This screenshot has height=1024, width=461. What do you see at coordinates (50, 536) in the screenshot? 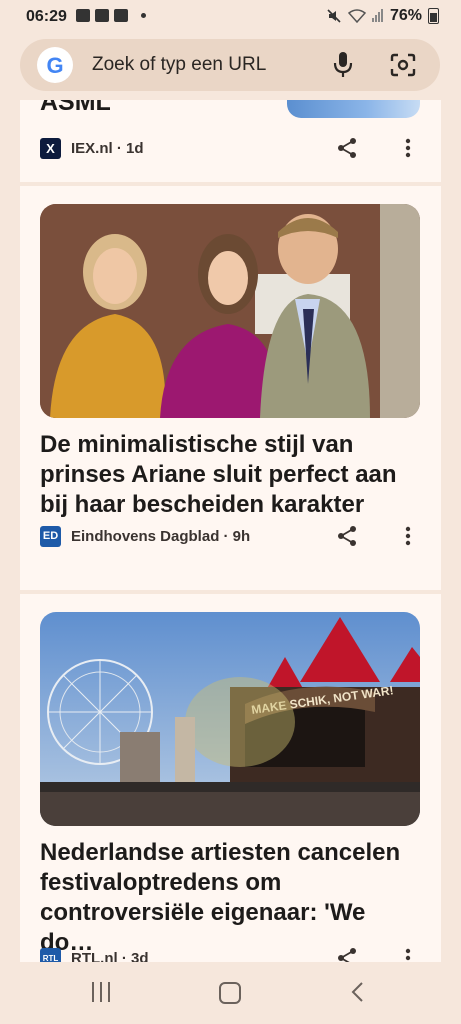
I see `eindhovens-dagblad-logo-icon: ED` at bounding box center [50, 536].